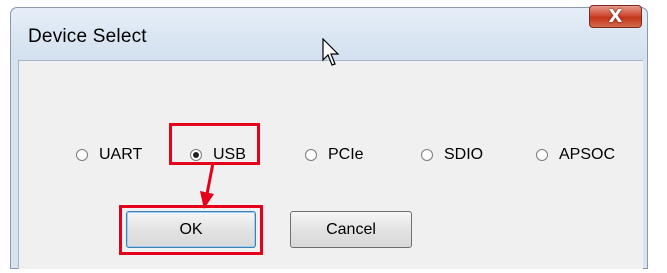 The height and width of the screenshot is (273, 667). I want to click on radio-label: UART, so click(121, 154).